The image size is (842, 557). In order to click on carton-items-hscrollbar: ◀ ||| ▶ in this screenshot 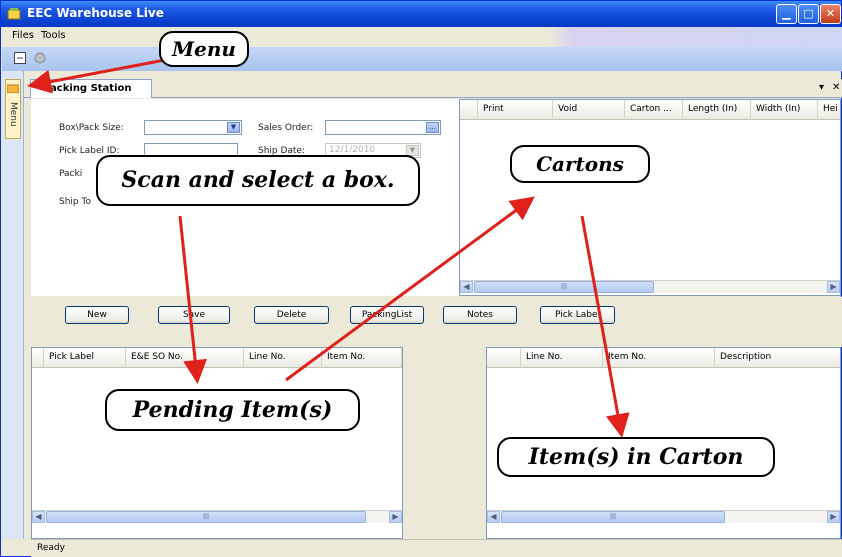, I will do `click(663, 516)`.